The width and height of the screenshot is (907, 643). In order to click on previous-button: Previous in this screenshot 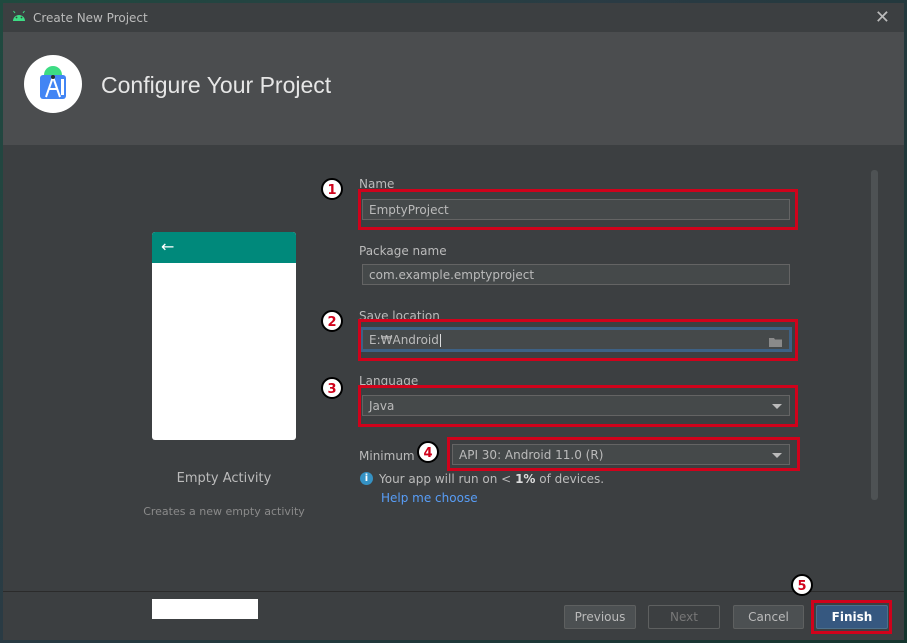, I will do `click(600, 617)`.